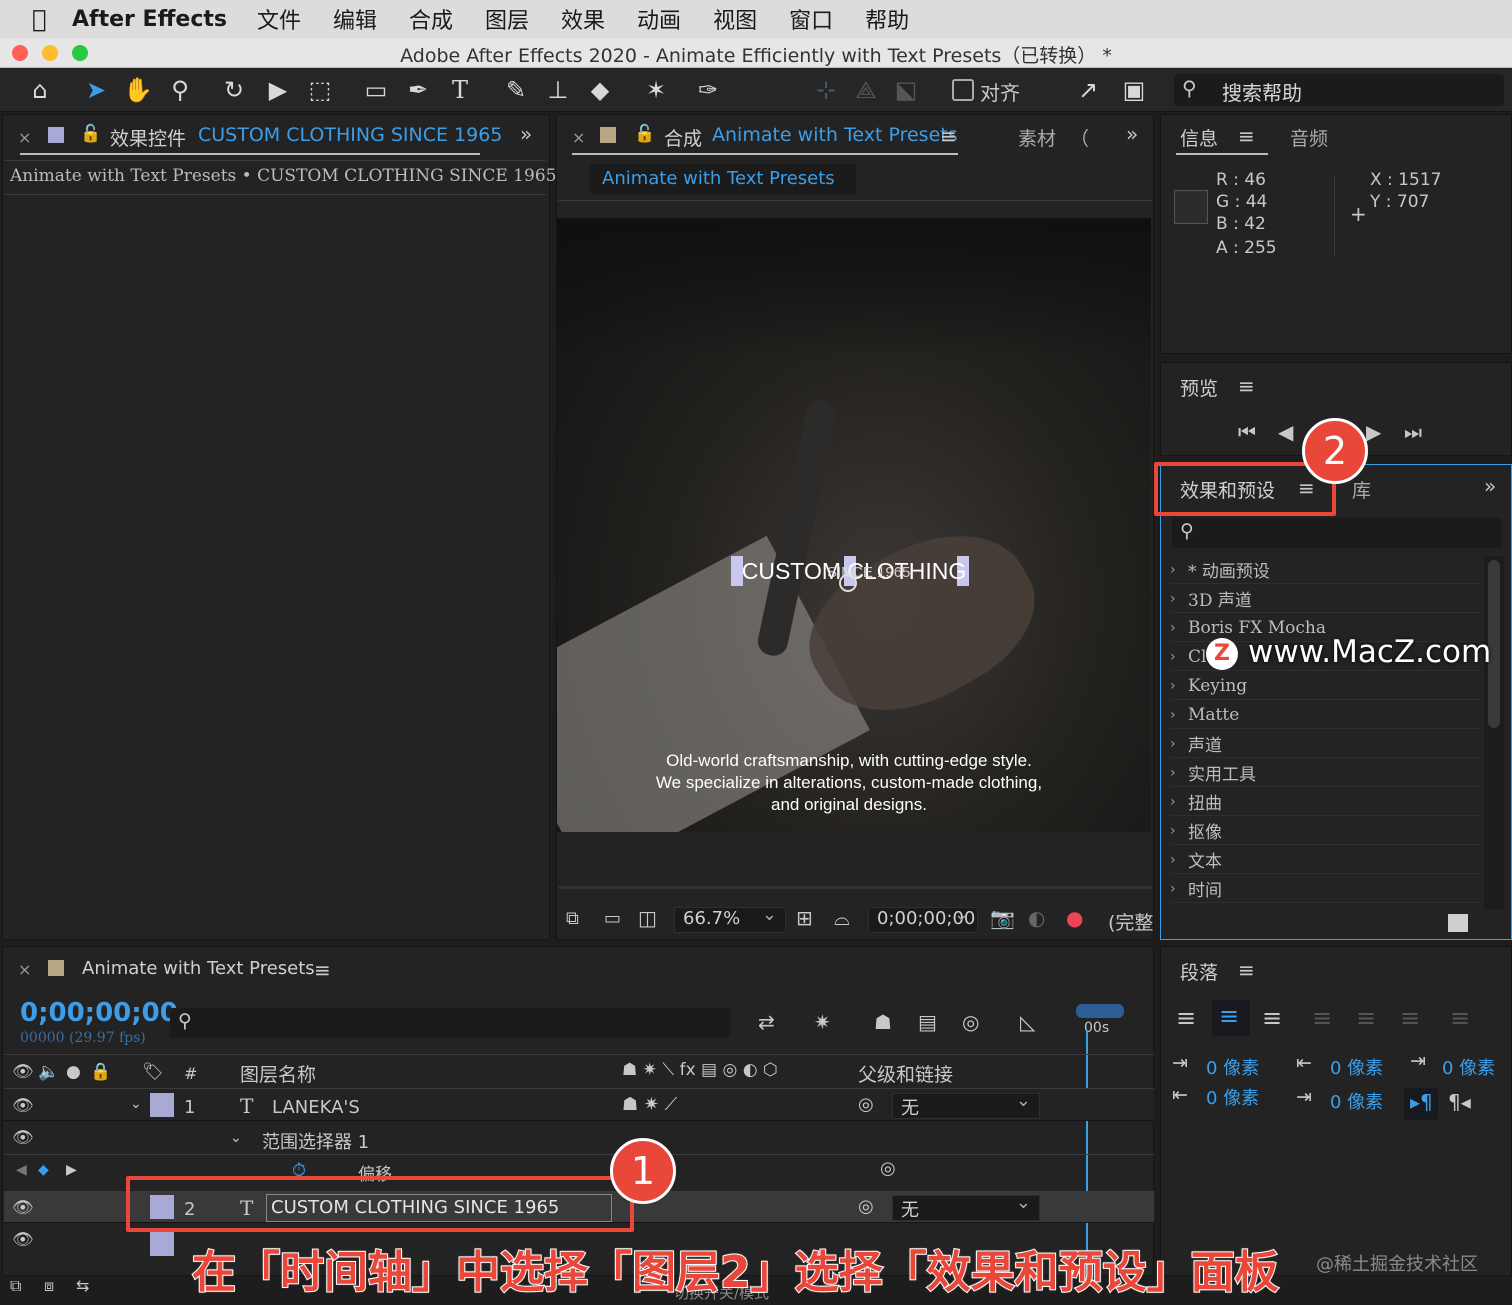 The width and height of the screenshot is (1512, 1305). Describe the element at coordinates (418, 90) in the screenshot. I see `pen-tool-icon: ✒` at that location.